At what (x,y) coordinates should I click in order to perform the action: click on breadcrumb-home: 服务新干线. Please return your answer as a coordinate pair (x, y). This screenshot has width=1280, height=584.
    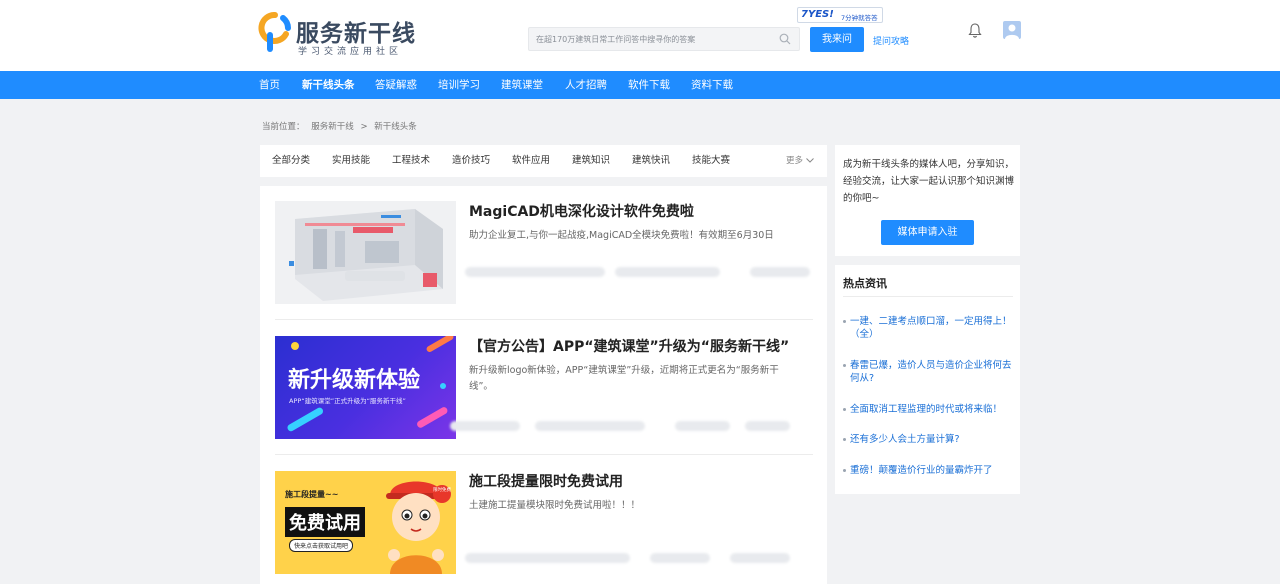
    Looking at the image, I should click on (332, 127).